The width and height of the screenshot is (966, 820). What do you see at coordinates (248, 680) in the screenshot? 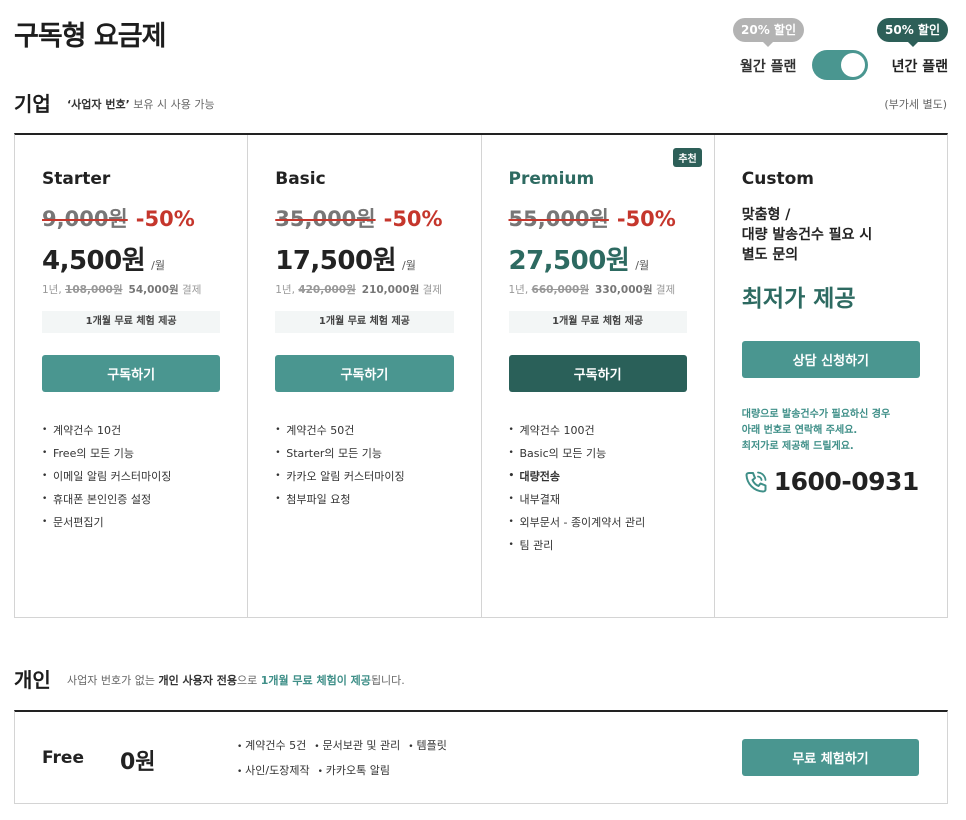
I see `personal-sub-text: 으로` at bounding box center [248, 680].